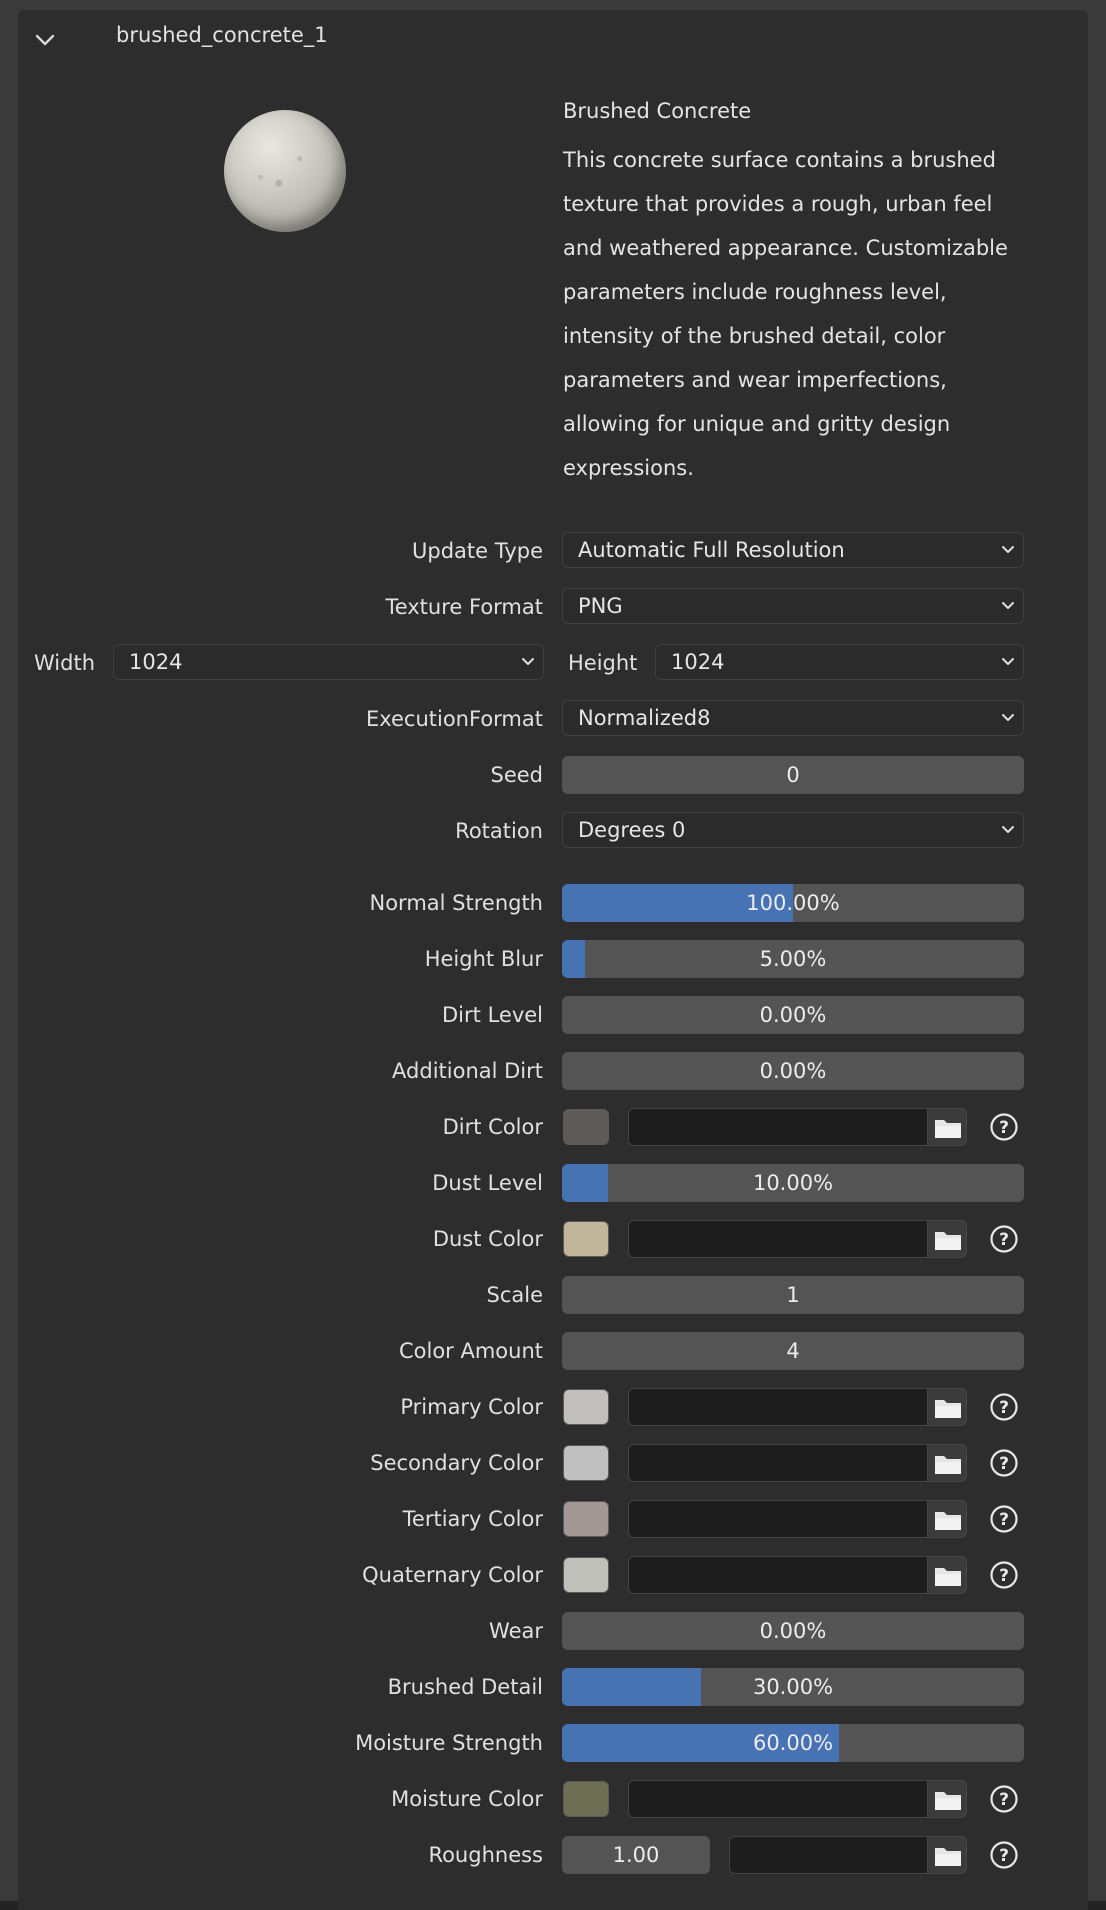 This screenshot has height=1910, width=1106. I want to click on material-preview-image, so click(285, 171).